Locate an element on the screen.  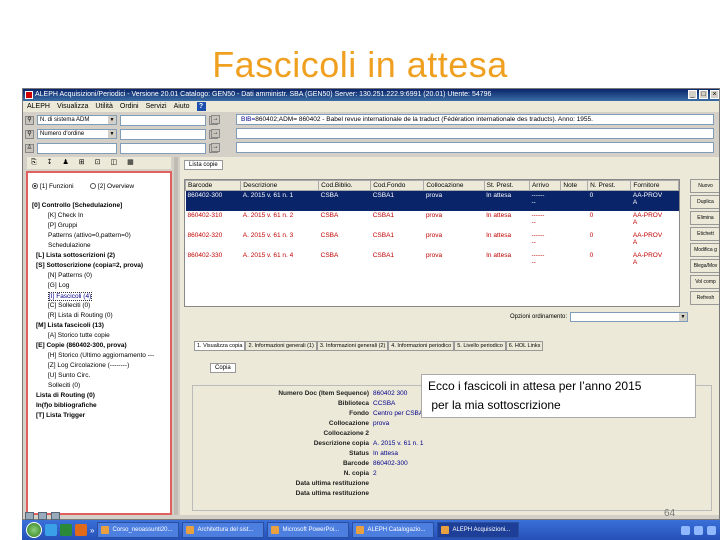
tab-info-periodico: 4. Informazioni periodico is located at coordinates (421, 346).